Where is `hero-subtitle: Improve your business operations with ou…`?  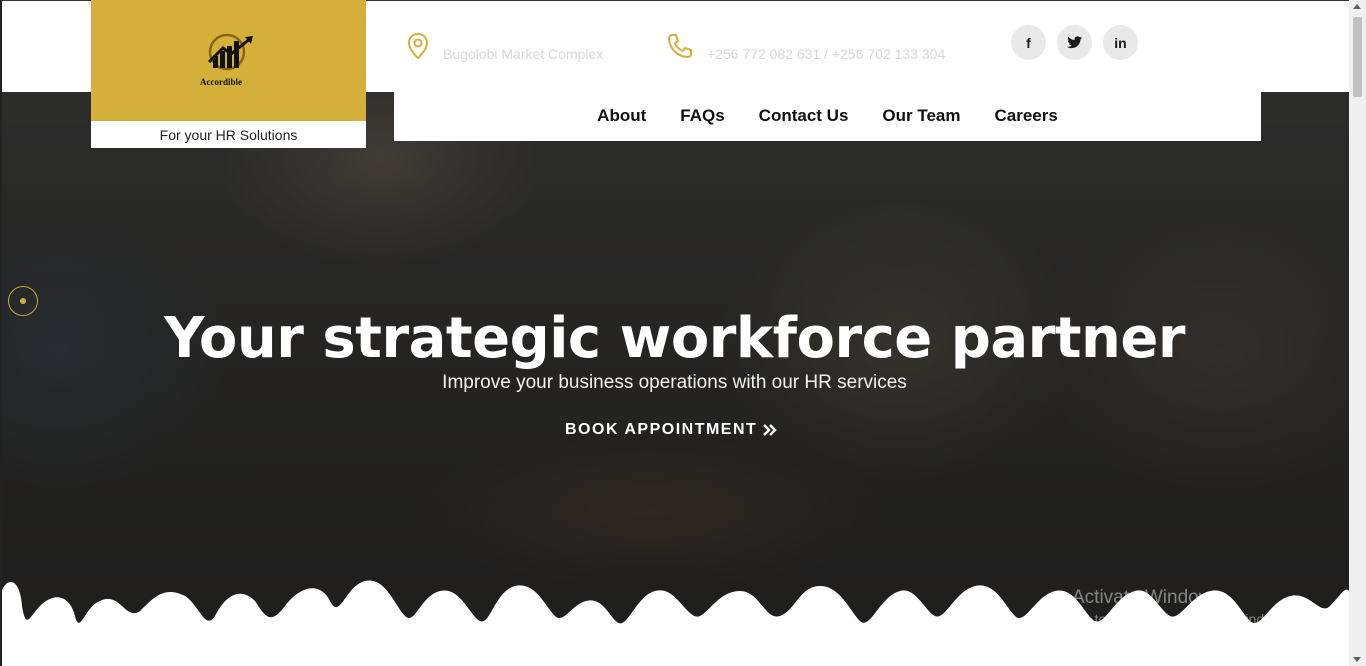 hero-subtitle: Improve your business operations with ou… is located at coordinates (674, 382).